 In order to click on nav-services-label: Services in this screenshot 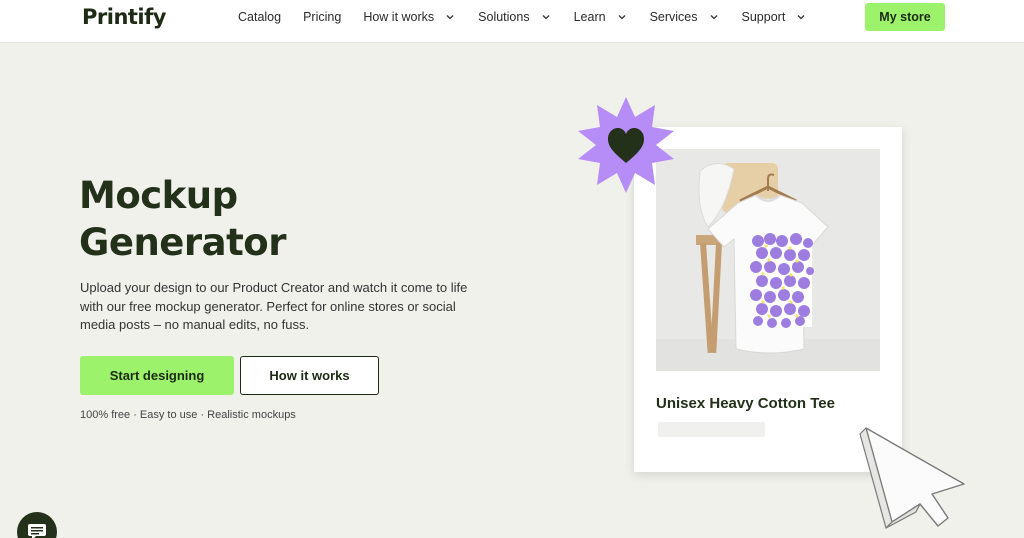, I will do `click(673, 17)`.